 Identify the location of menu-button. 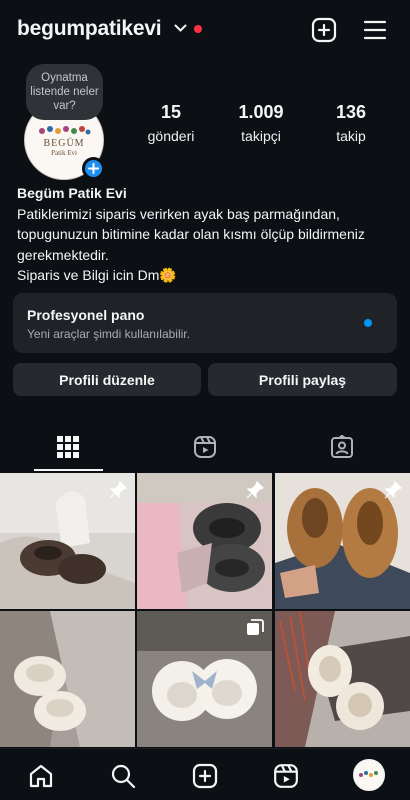
(375, 30).